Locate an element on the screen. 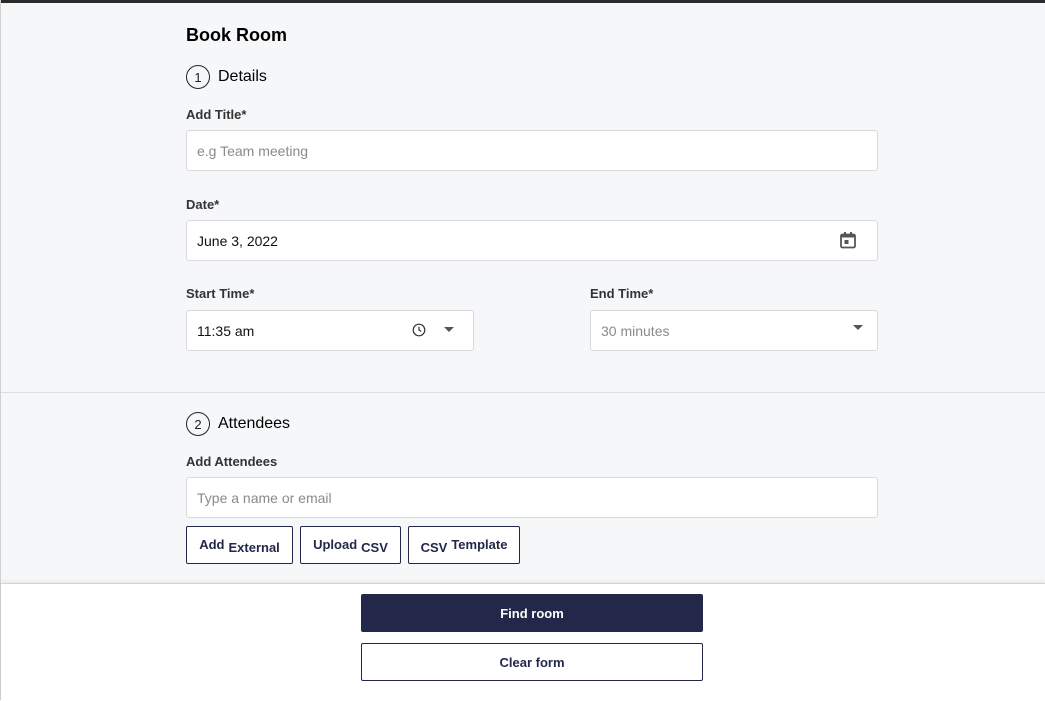 Image resolution: width=1045 pixels, height=701 pixels. csv-template-button: CSV Template is located at coordinates (464, 545).